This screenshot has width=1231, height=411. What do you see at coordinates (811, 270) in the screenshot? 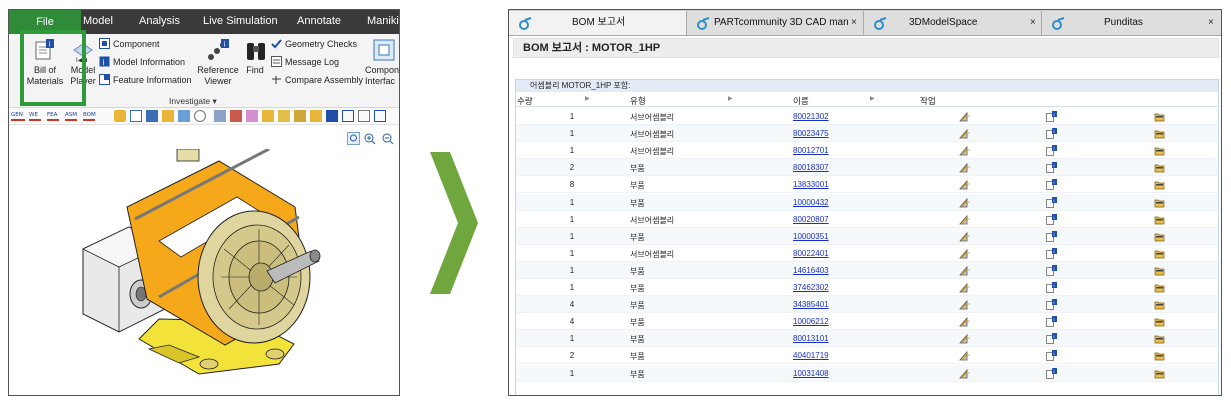
I see `part-number-link: 14616403` at bounding box center [811, 270].